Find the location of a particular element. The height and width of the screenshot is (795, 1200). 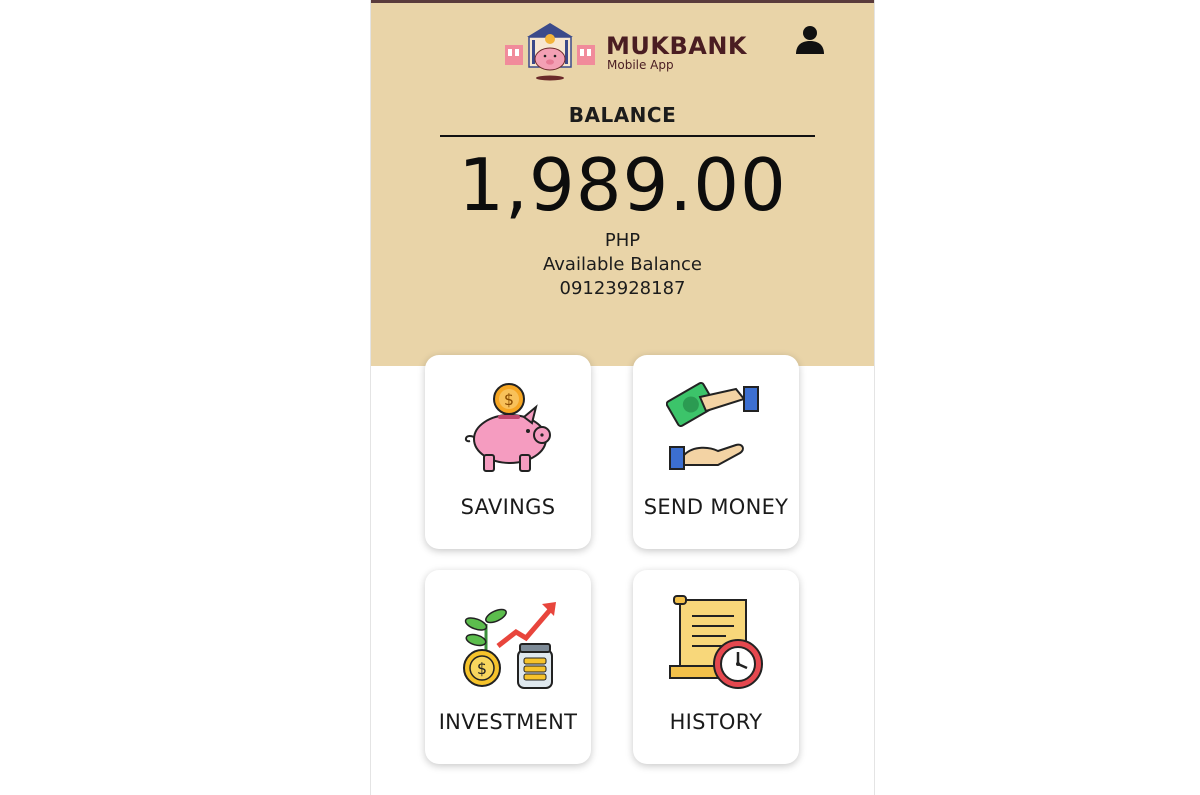

history-icon is located at coordinates (716, 642).